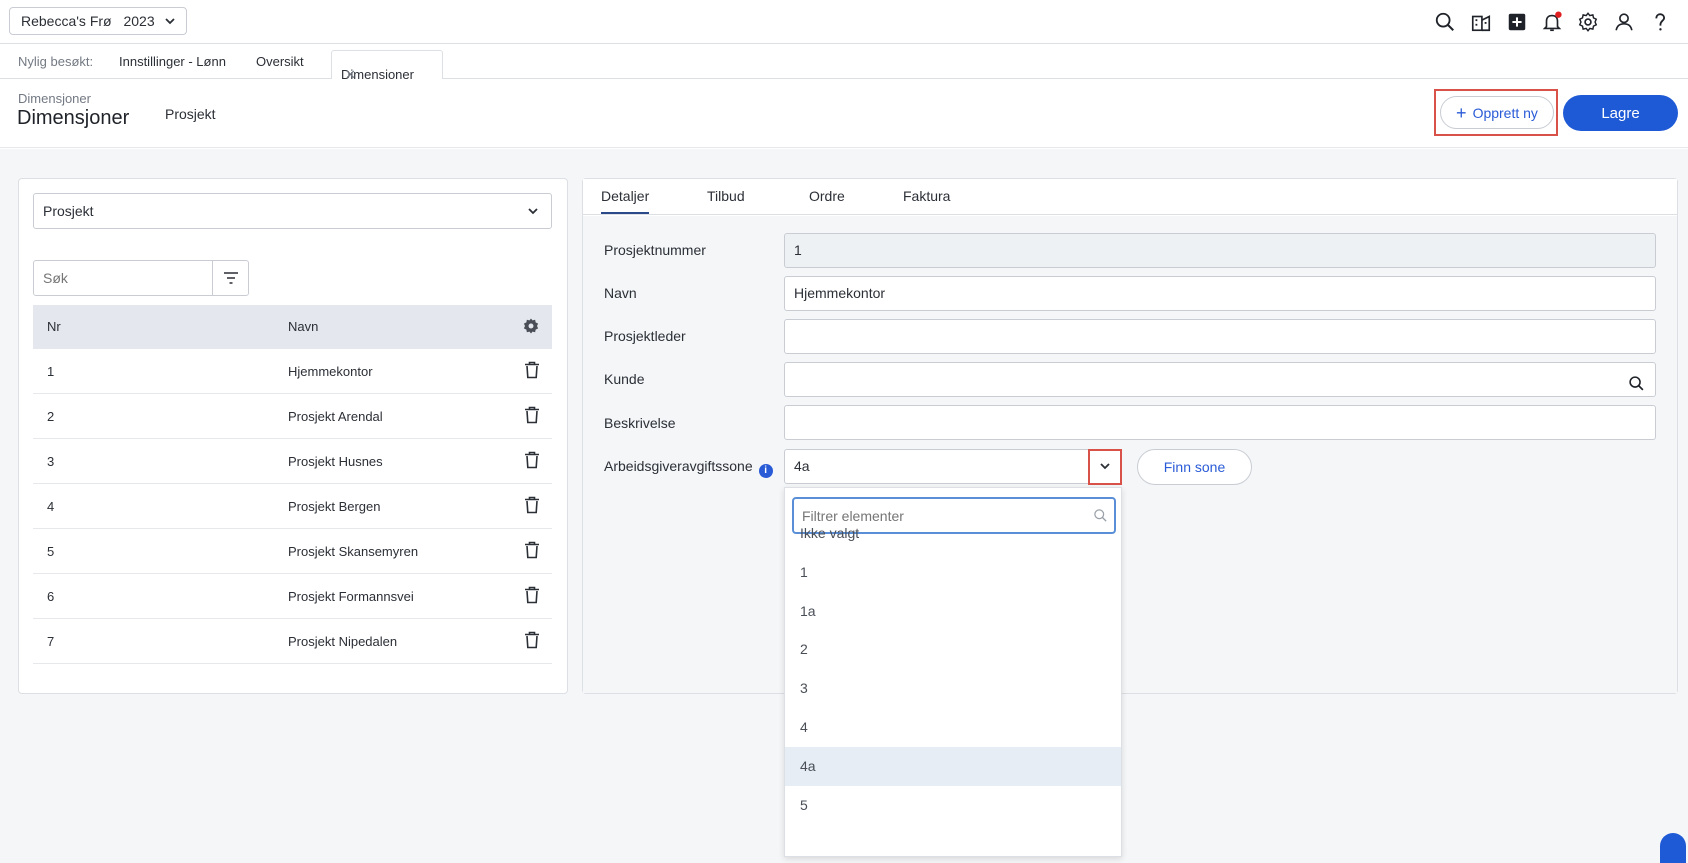 The width and height of the screenshot is (1688, 863). I want to click on company-building-icon, so click(1481, 22).